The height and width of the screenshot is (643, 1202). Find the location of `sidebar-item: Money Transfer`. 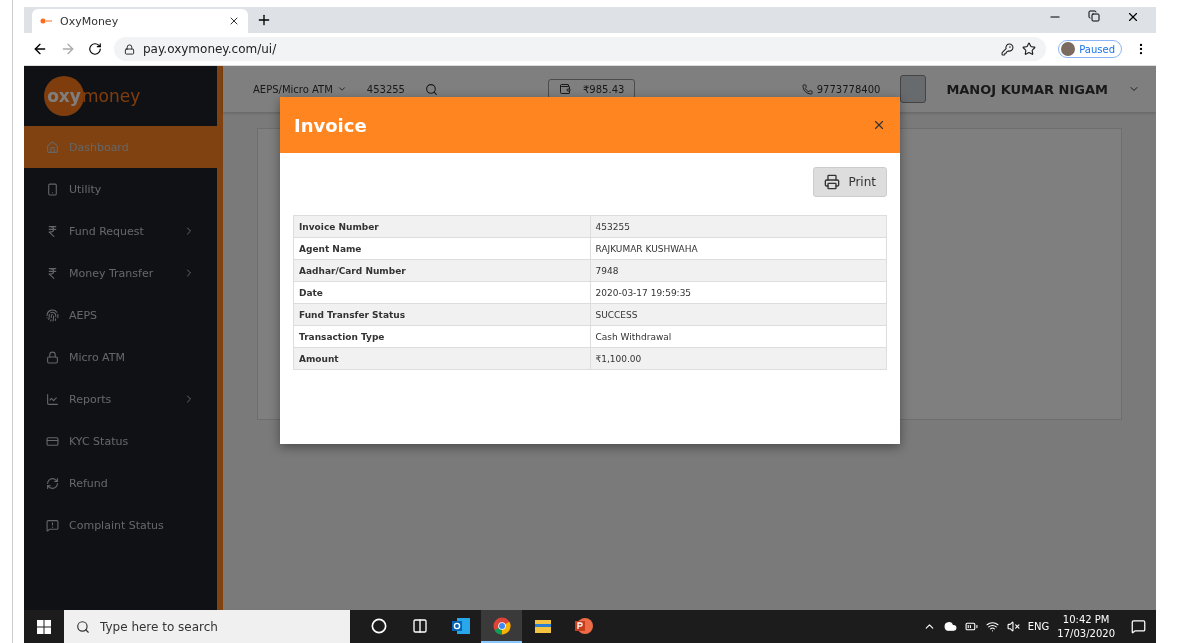

sidebar-item: Money Transfer is located at coordinates (120, 273).